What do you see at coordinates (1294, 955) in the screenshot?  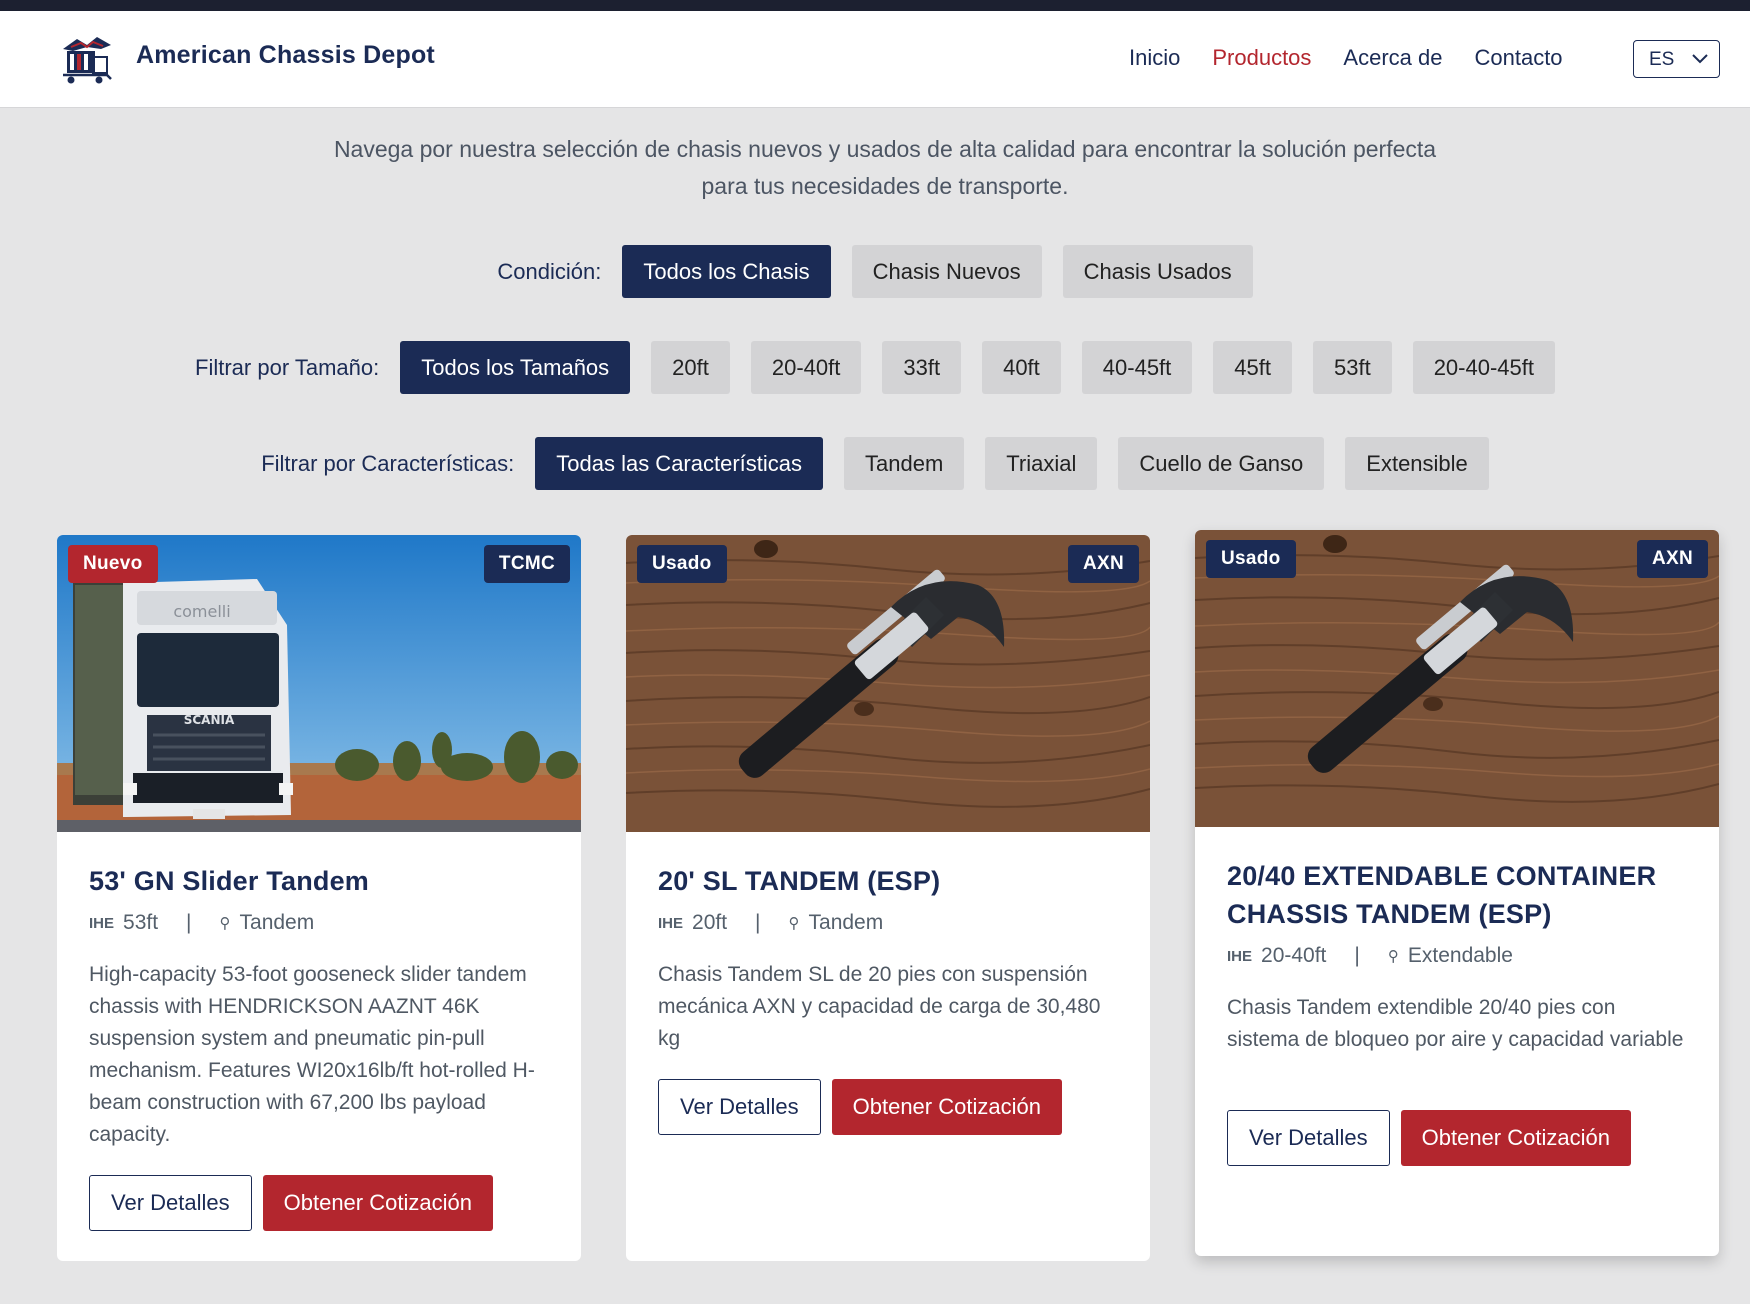 I see `product-size: 20-40ft` at bounding box center [1294, 955].